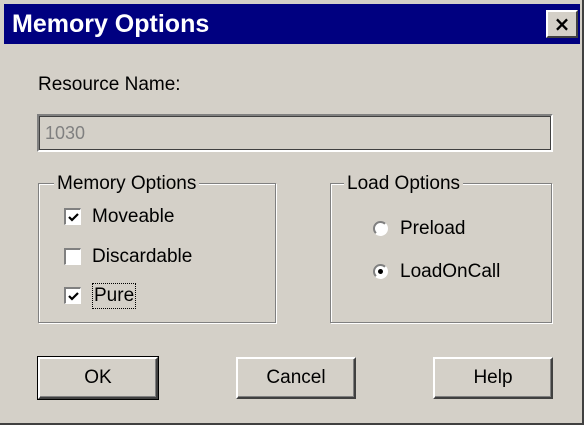 This screenshot has height=425, width=584. What do you see at coordinates (380, 228) in the screenshot?
I see `preload-radio` at bounding box center [380, 228].